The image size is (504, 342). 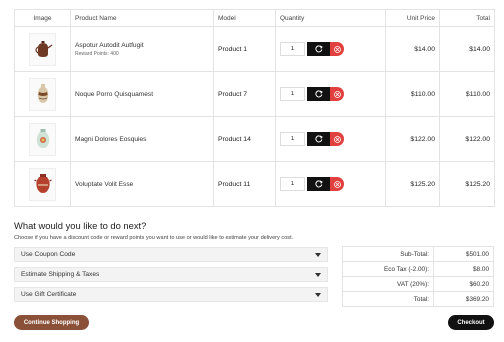 I want to click on product-name-link: Noque Porro Quisquamest, so click(x=142, y=94).